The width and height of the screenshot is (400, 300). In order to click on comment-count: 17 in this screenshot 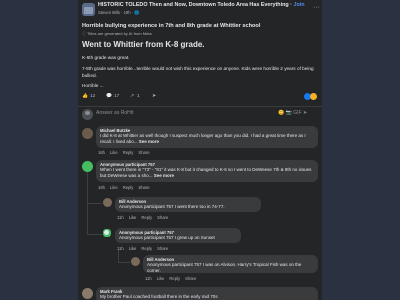, I will do `click(117, 96)`.